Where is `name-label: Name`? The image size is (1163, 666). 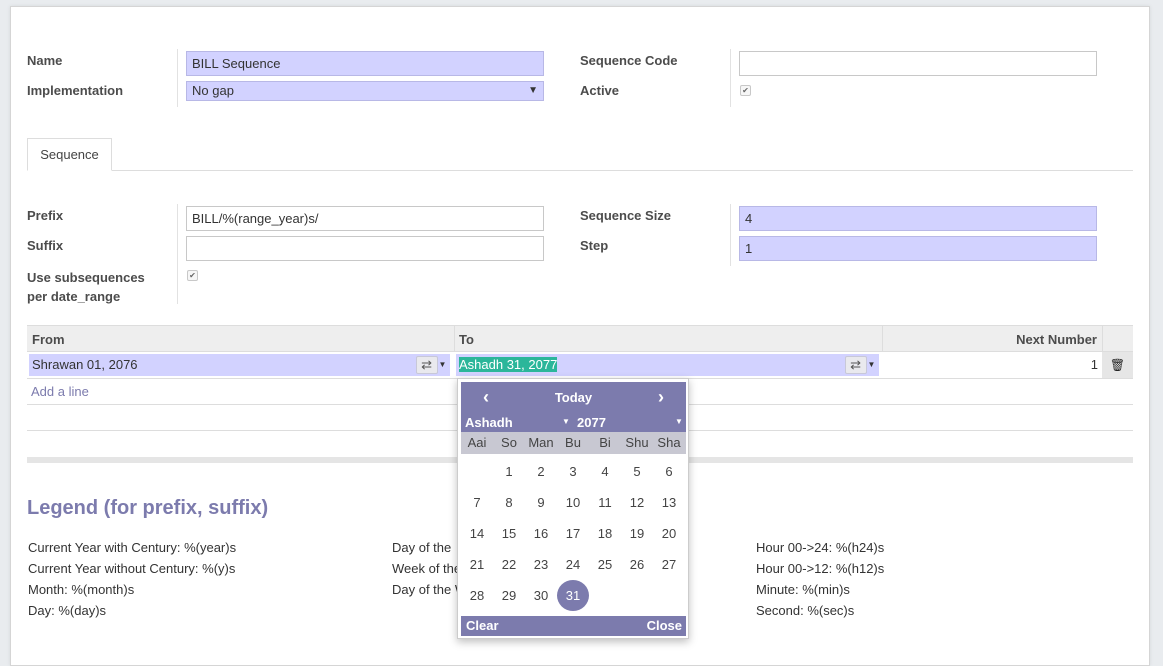
name-label: Name is located at coordinates (45, 60).